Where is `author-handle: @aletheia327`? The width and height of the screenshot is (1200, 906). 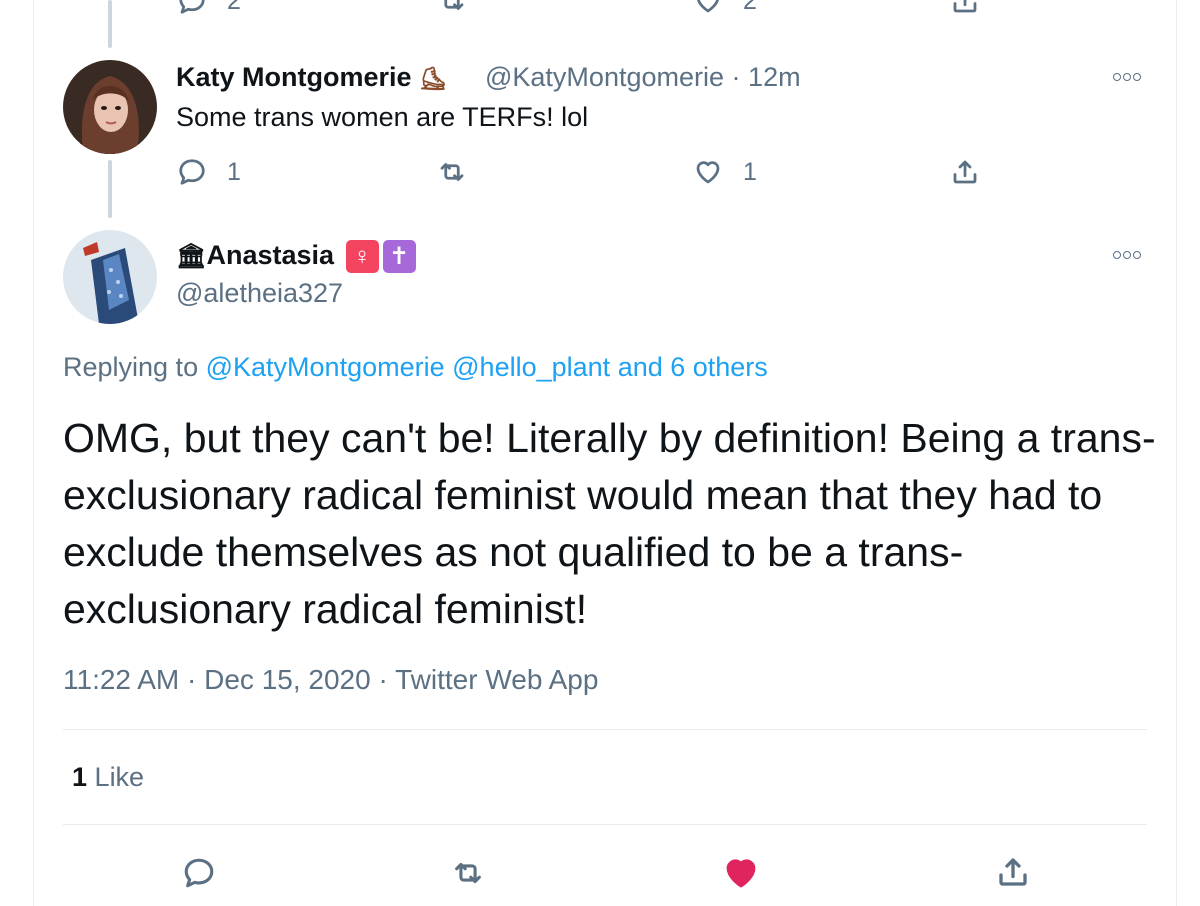
author-handle: @aletheia327 is located at coordinates (259, 293).